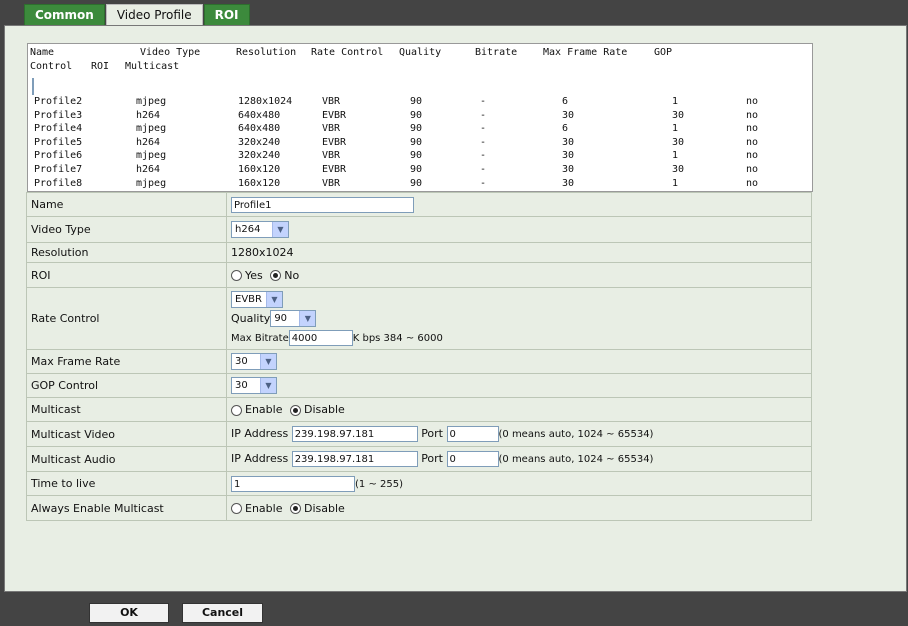 The height and width of the screenshot is (626, 908). Describe the element at coordinates (519, 252) in the screenshot. I see `resolution-value: 1280x1024` at that location.